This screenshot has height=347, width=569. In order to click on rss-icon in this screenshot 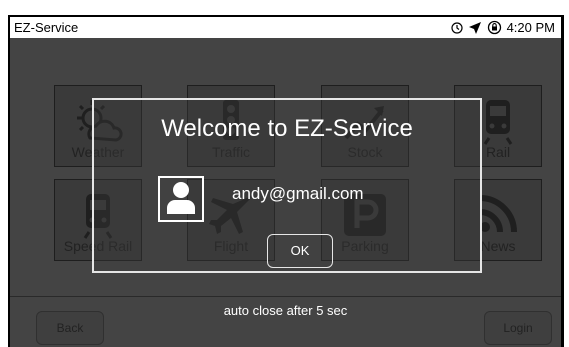, I will do `click(498, 216)`.